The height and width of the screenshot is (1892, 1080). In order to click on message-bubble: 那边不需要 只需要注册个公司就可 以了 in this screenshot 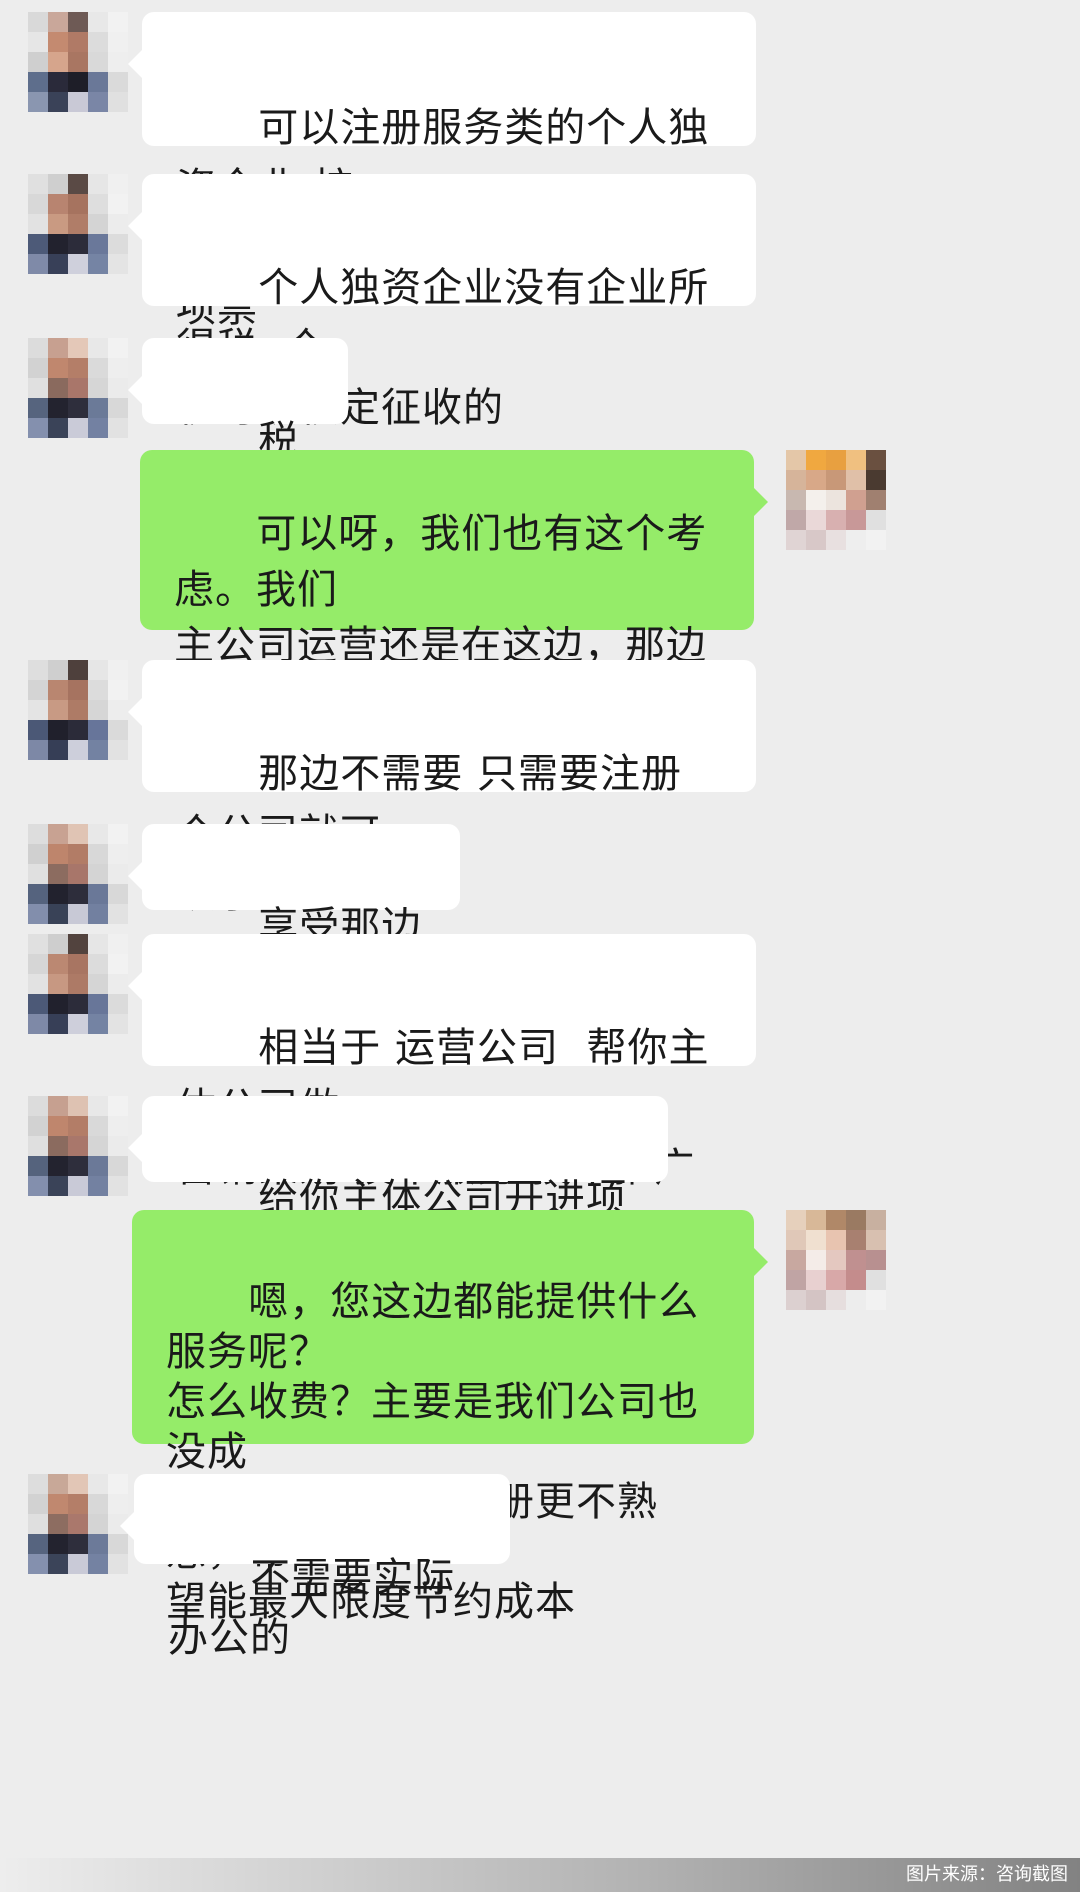, I will do `click(442, 788)`.